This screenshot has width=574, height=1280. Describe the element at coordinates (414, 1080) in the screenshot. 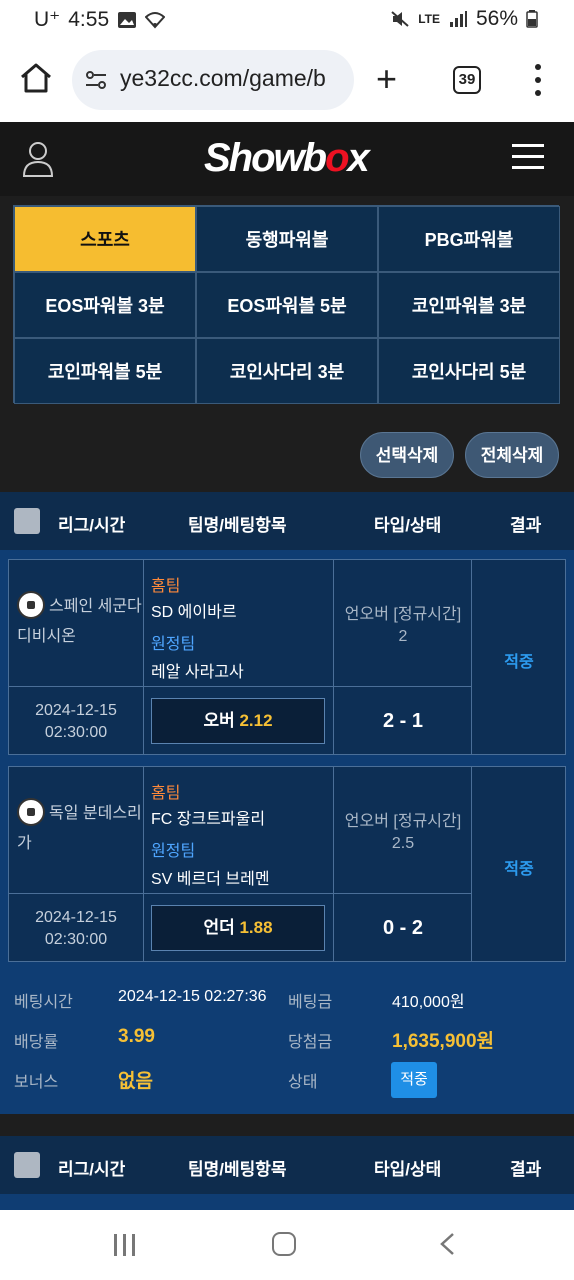

I see `status-badge: 적중` at that location.